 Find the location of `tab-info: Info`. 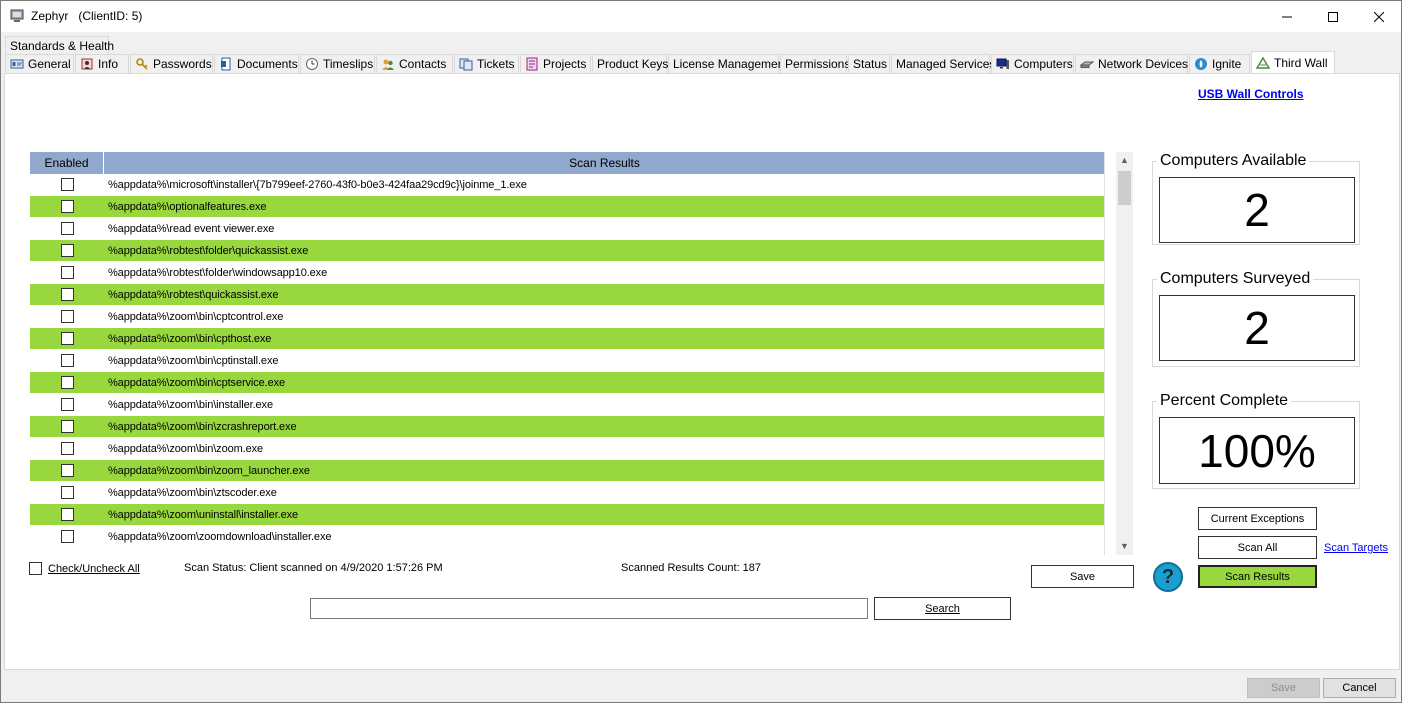

tab-info: Info is located at coordinates (102, 63).